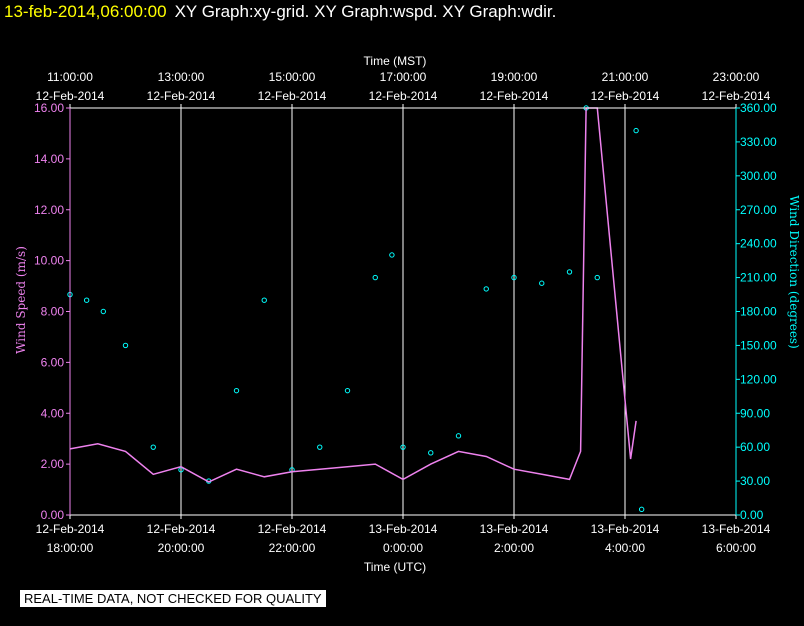 Image resolution: width=804 pixels, height=626 pixels. Describe the element at coordinates (395, 567) in the screenshot. I see `bottom-axis-title: Time (UTC)` at that location.